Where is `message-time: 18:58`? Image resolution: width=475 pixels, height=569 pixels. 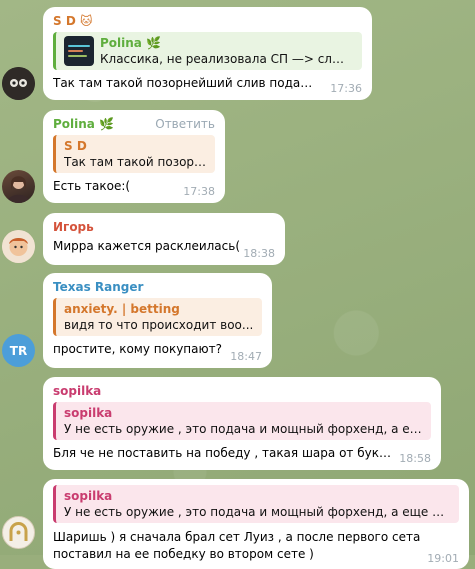
message-time: 18:58 is located at coordinates (415, 458).